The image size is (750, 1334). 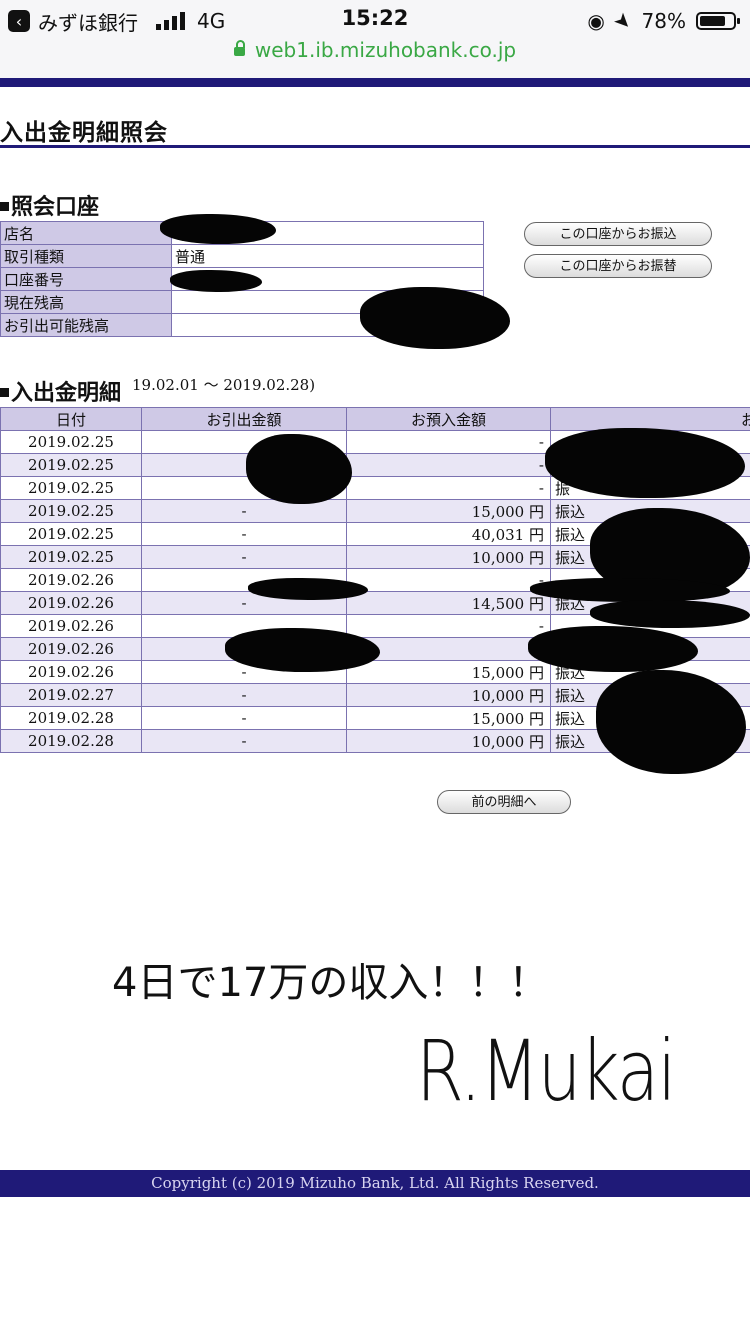 I want to click on account-field-value: 普通, so click(x=327, y=256).